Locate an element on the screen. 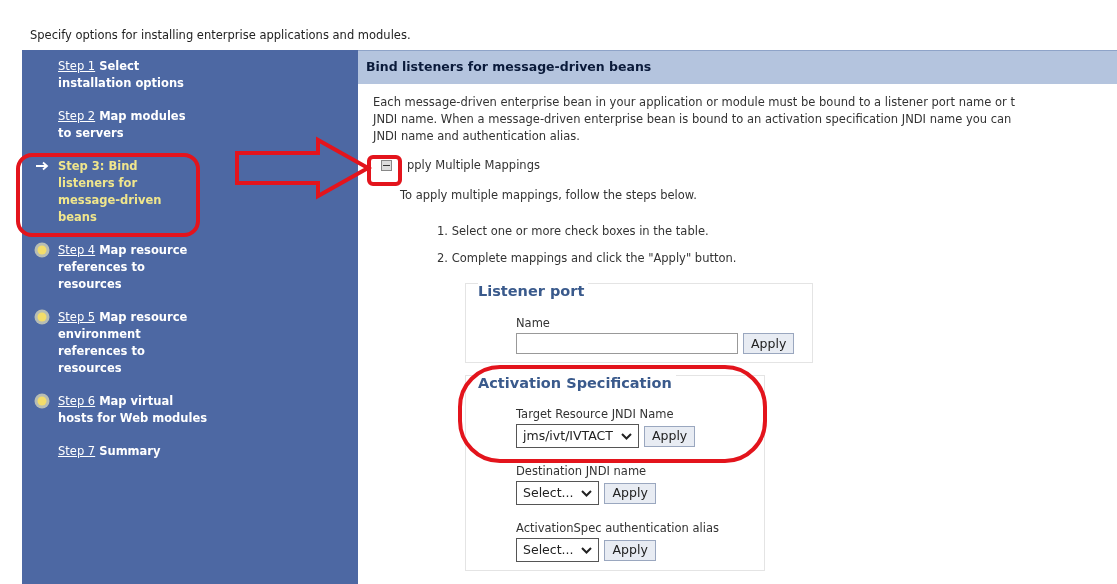  field-label: ActivationSpec authentication alias is located at coordinates (618, 528).